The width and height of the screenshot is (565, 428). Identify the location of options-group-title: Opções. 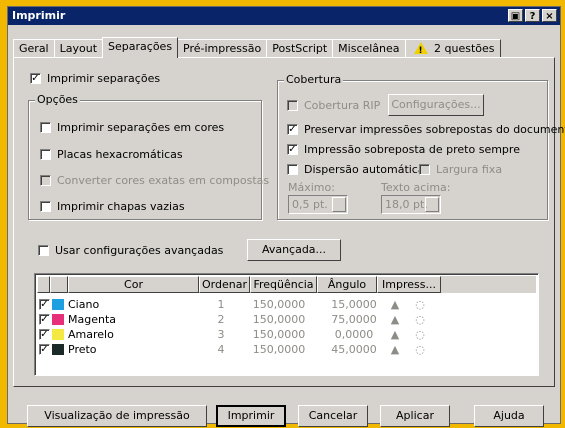
(57, 99).